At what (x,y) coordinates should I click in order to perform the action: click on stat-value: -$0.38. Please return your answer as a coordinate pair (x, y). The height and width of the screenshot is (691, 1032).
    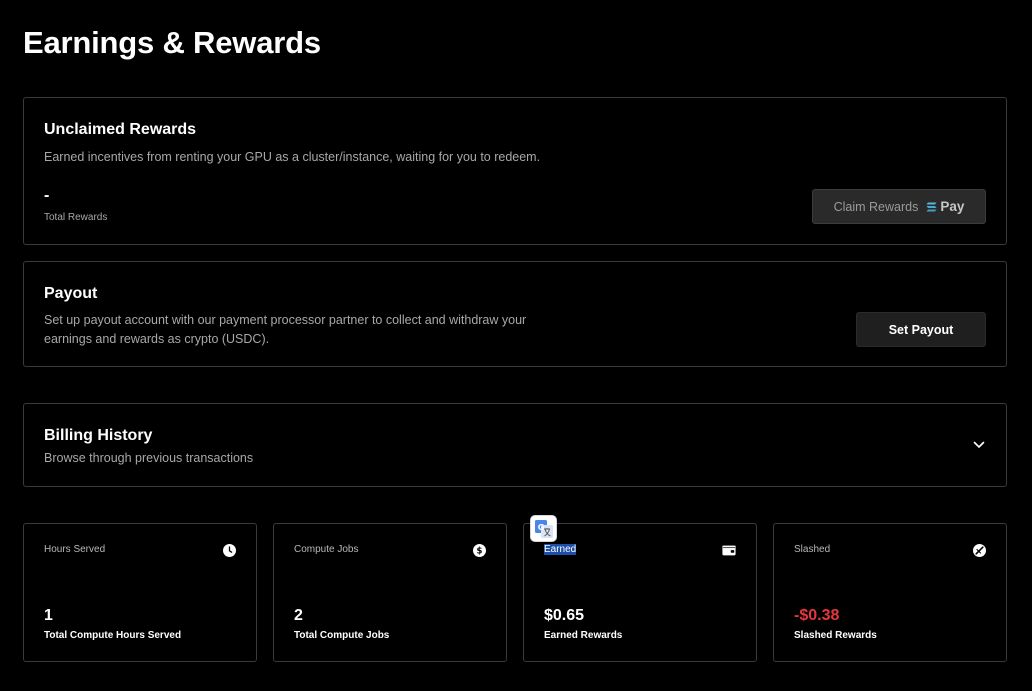
    Looking at the image, I should click on (817, 615).